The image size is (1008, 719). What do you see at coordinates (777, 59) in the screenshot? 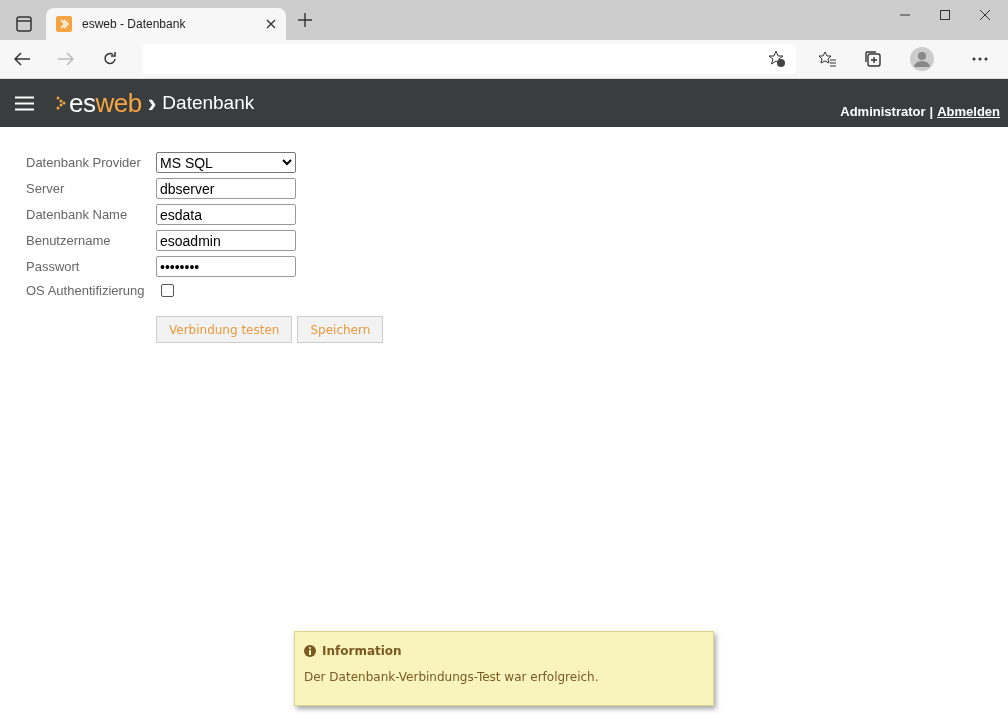
I see `favorite-add-icon` at bounding box center [777, 59].